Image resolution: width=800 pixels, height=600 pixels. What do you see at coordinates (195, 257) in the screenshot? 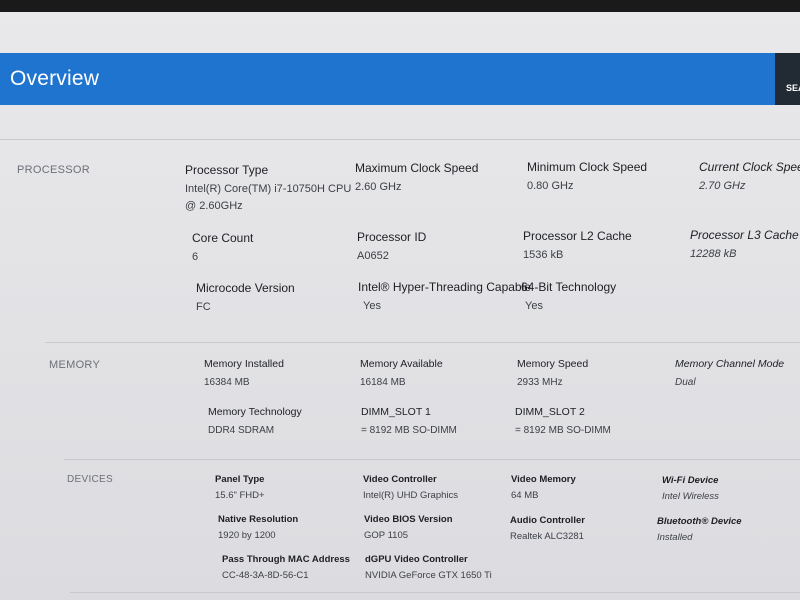
I see `field-value: 6` at bounding box center [195, 257].